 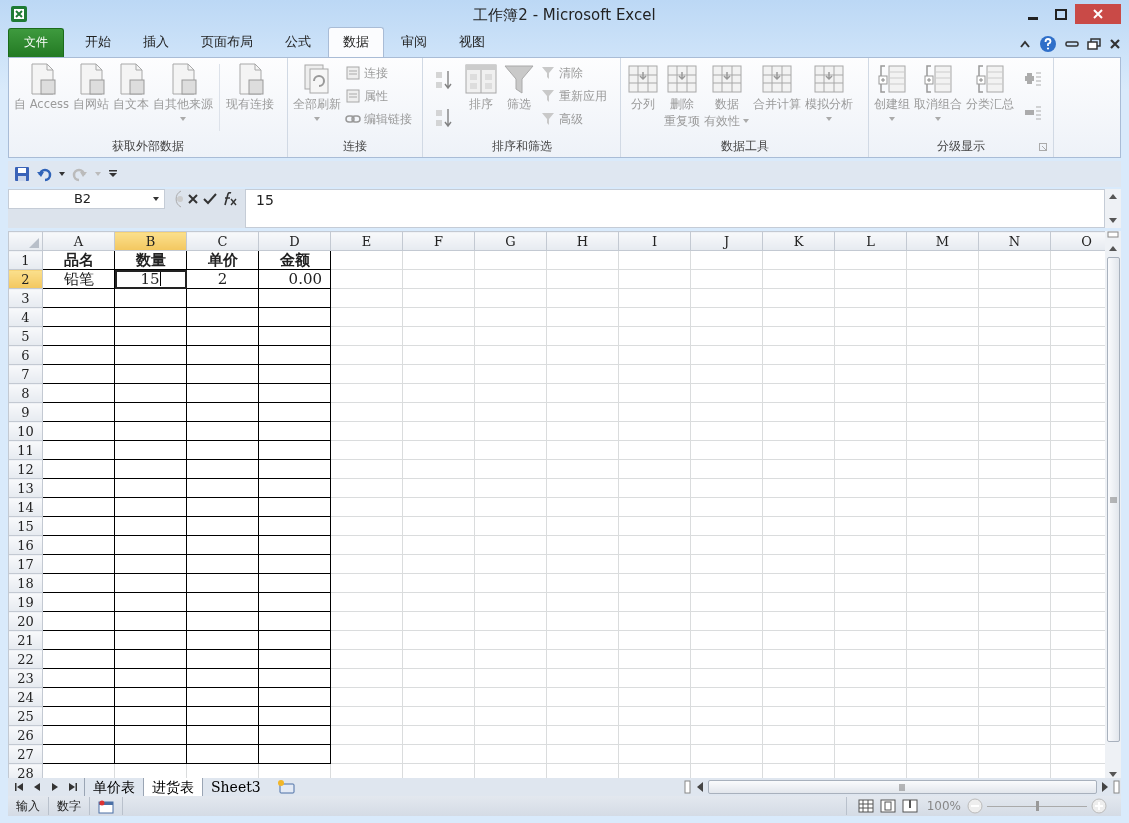 What do you see at coordinates (510, 241) in the screenshot?
I see `column-header: G` at bounding box center [510, 241].